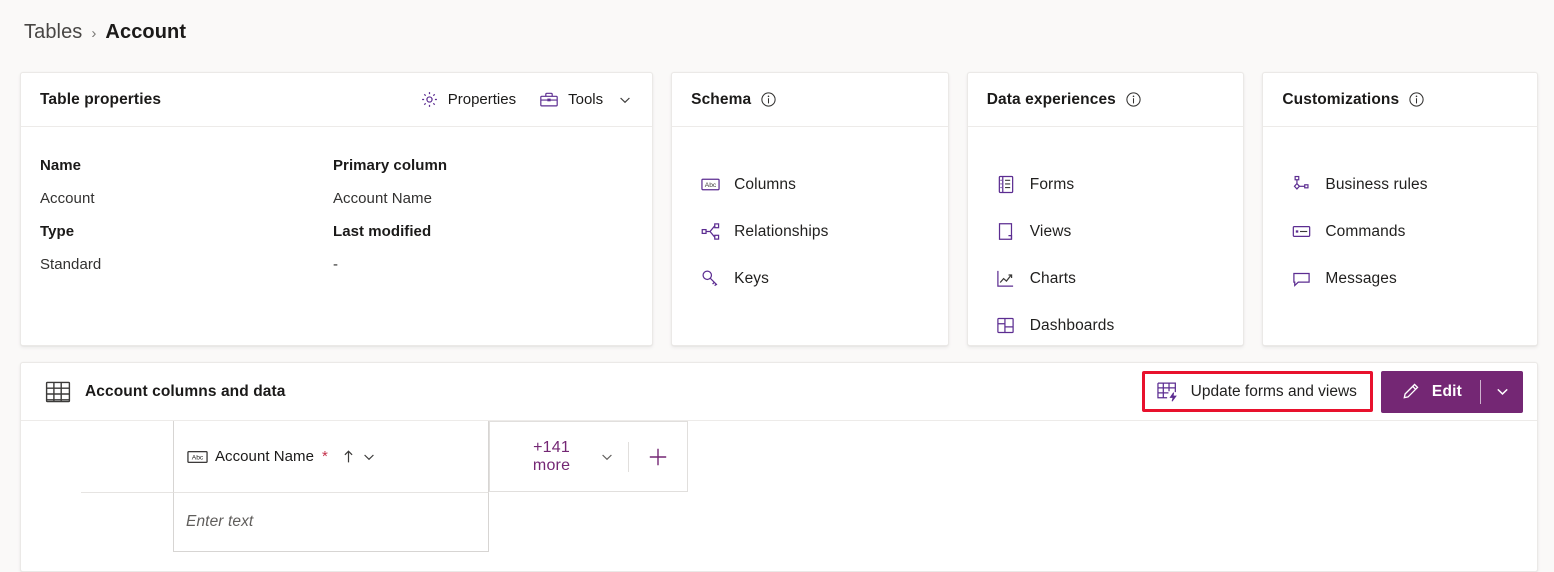 This screenshot has width=1554, height=572. I want to click on customizations-item-commands: Commands, so click(1400, 231).